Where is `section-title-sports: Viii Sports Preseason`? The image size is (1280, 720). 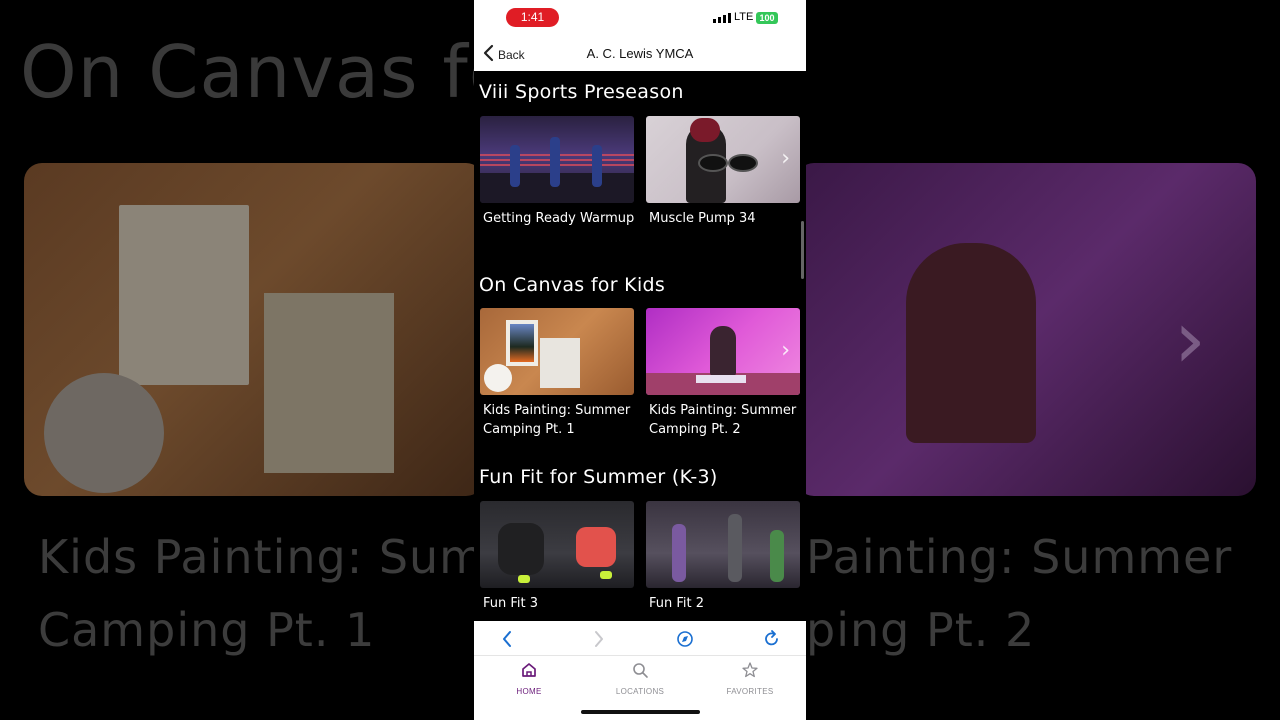 section-title-sports: Viii Sports Preseason is located at coordinates (581, 92).